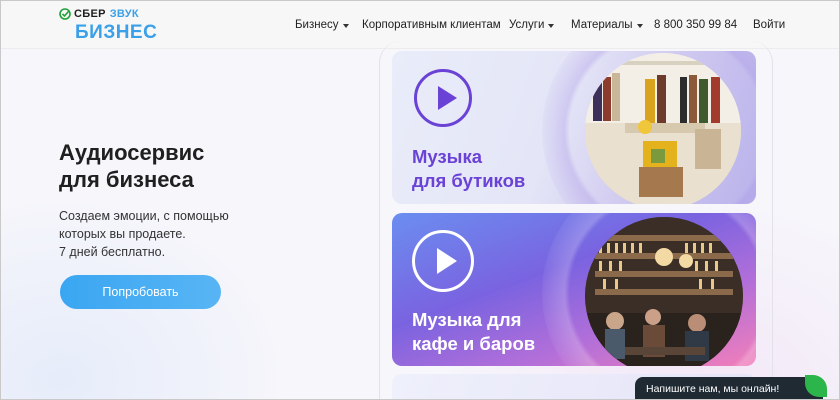  Describe the element at coordinates (474, 343) in the screenshot. I see `card-title-line: кафе и баров` at that location.